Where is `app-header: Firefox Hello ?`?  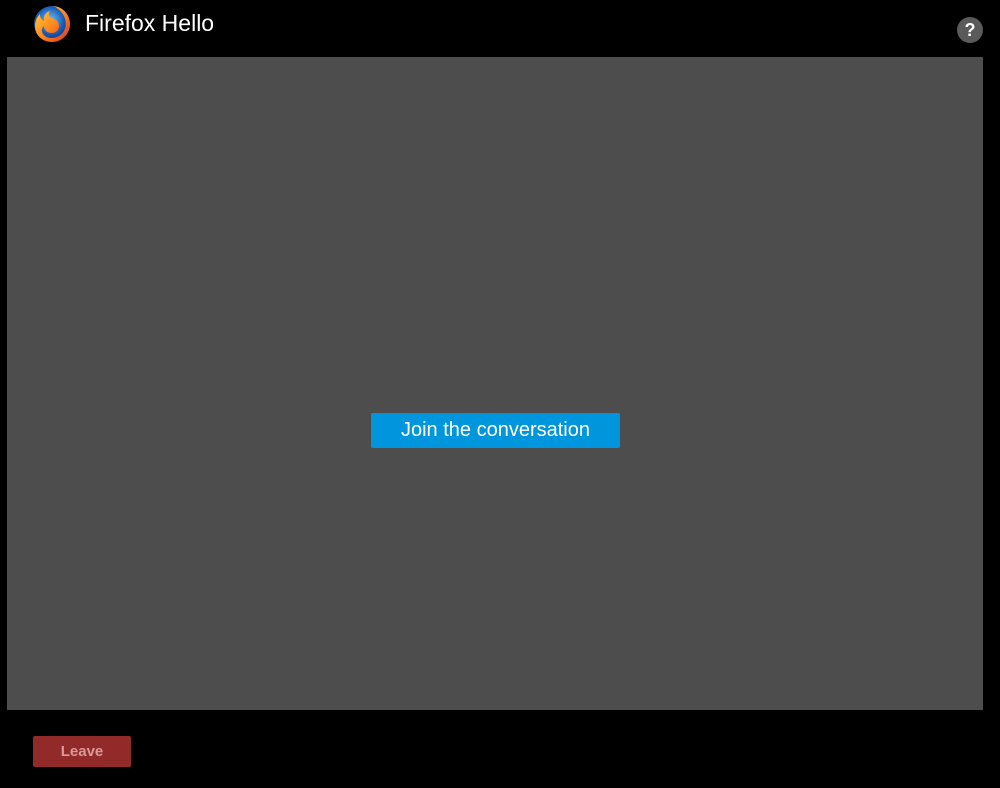 app-header: Firefox Hello ? is located at coordinates (500, 28).